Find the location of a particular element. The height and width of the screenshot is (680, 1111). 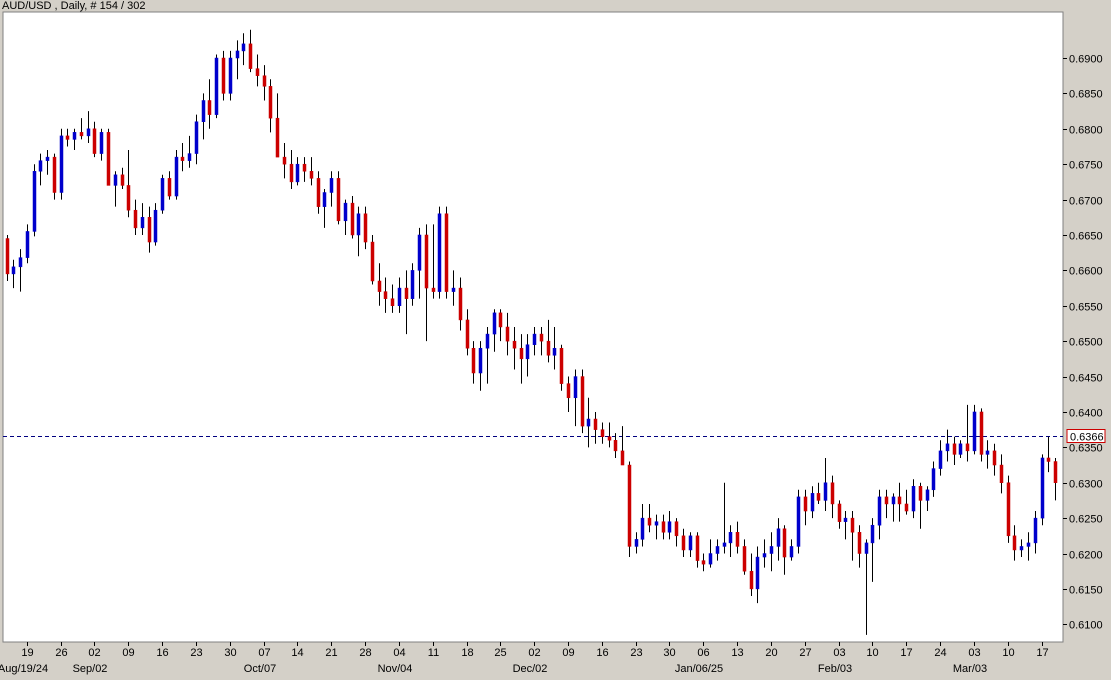

x-tick-label: 20 is located at coordinates (771, 653).